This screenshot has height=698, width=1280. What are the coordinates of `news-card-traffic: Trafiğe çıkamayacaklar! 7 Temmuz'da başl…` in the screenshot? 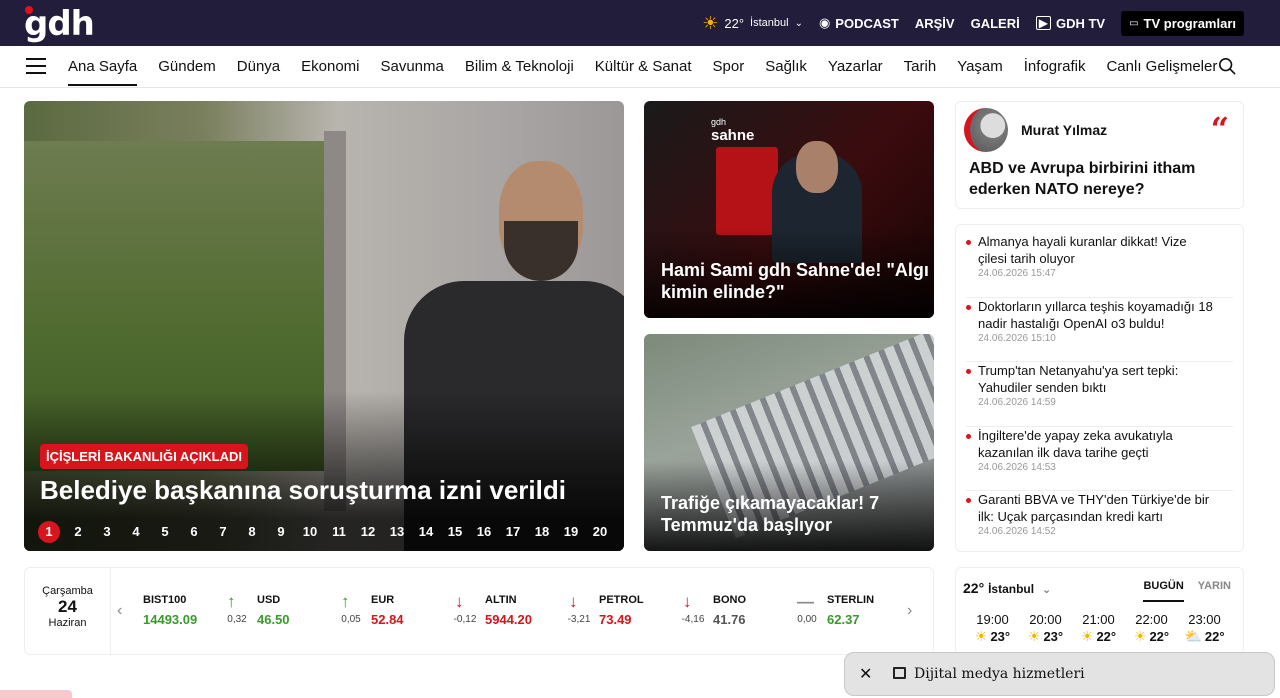 It's located at (789, 442).